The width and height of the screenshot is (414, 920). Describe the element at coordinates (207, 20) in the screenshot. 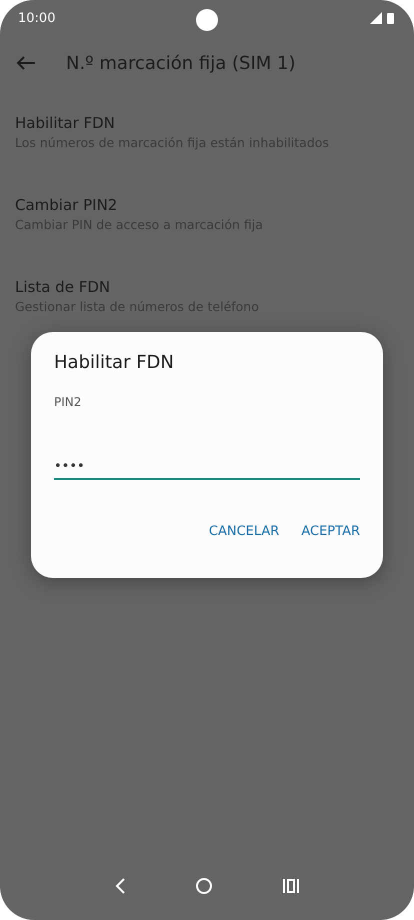

I see `camera-cutout` at that location.